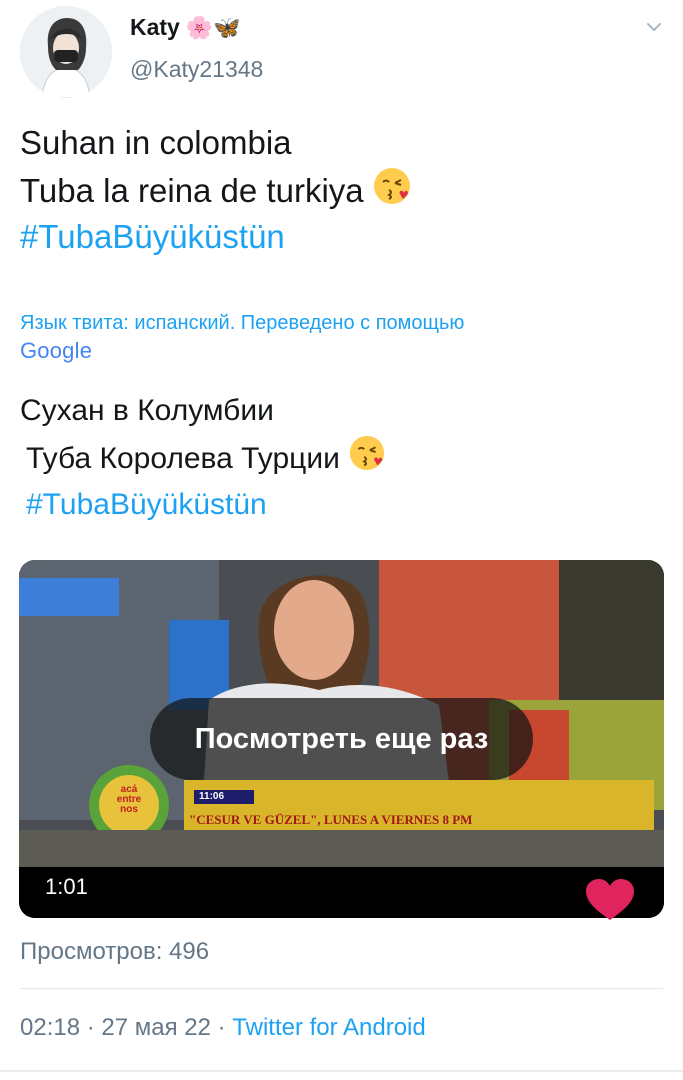  Describe the element at coordinates (610, 900) in the screenshot. I see `heart-icon` at that location.